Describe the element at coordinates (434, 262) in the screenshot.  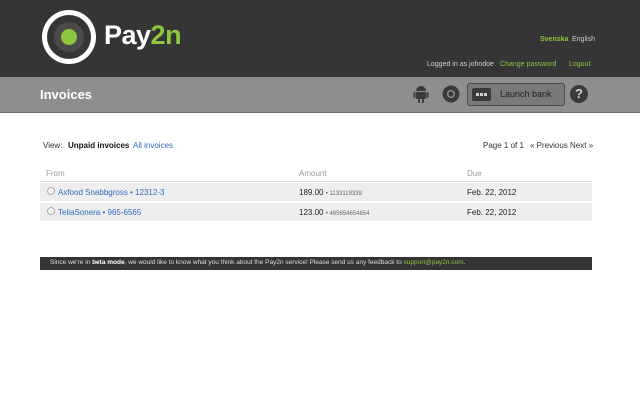
I see `support-email-link: support@pay2n.com` at that location.